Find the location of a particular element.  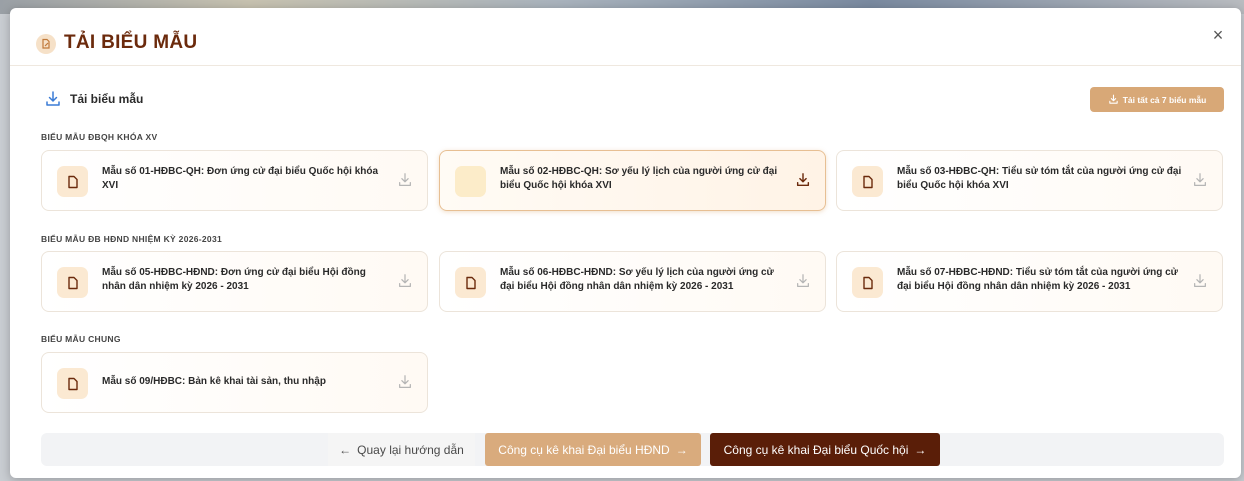

modal-header: TẢI BIỂU MẪU × is located at coordinates (625, 37).